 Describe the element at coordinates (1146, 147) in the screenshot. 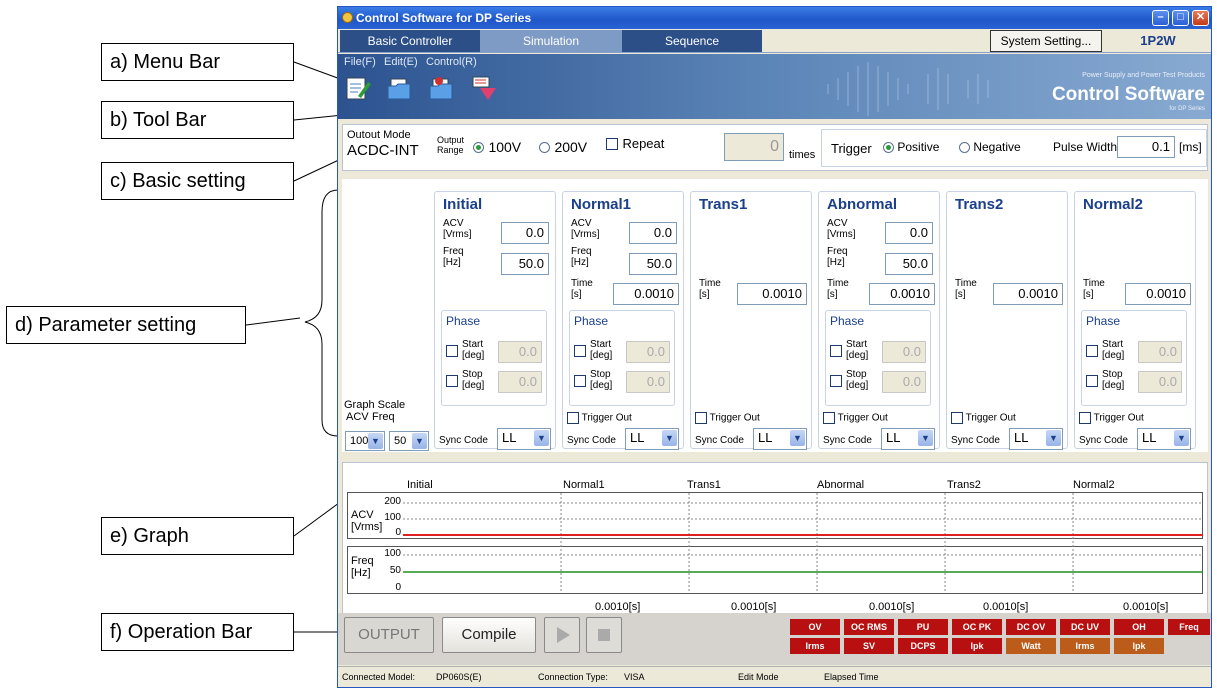

I see `pulse-width-input: 0.1` at that location.